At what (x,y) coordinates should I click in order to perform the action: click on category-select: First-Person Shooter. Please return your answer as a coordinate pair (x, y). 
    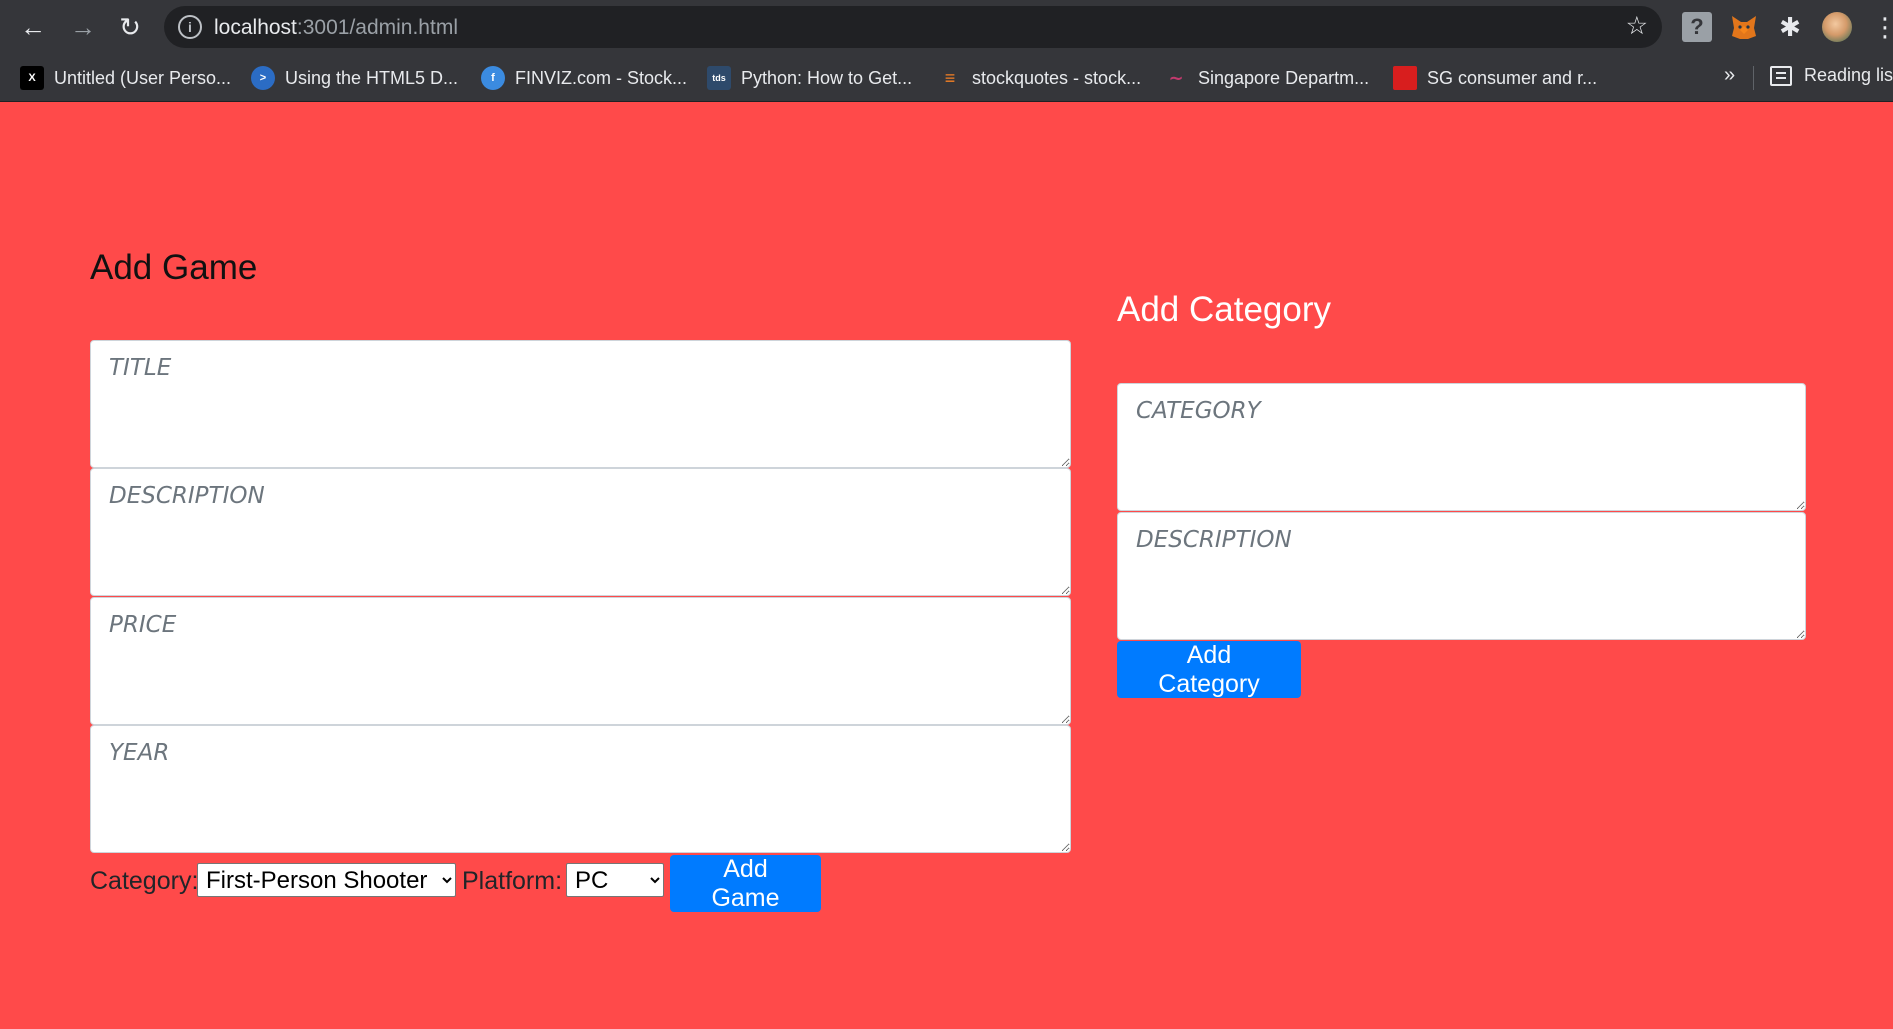
    Looking at the image, I should click on (326, 880).